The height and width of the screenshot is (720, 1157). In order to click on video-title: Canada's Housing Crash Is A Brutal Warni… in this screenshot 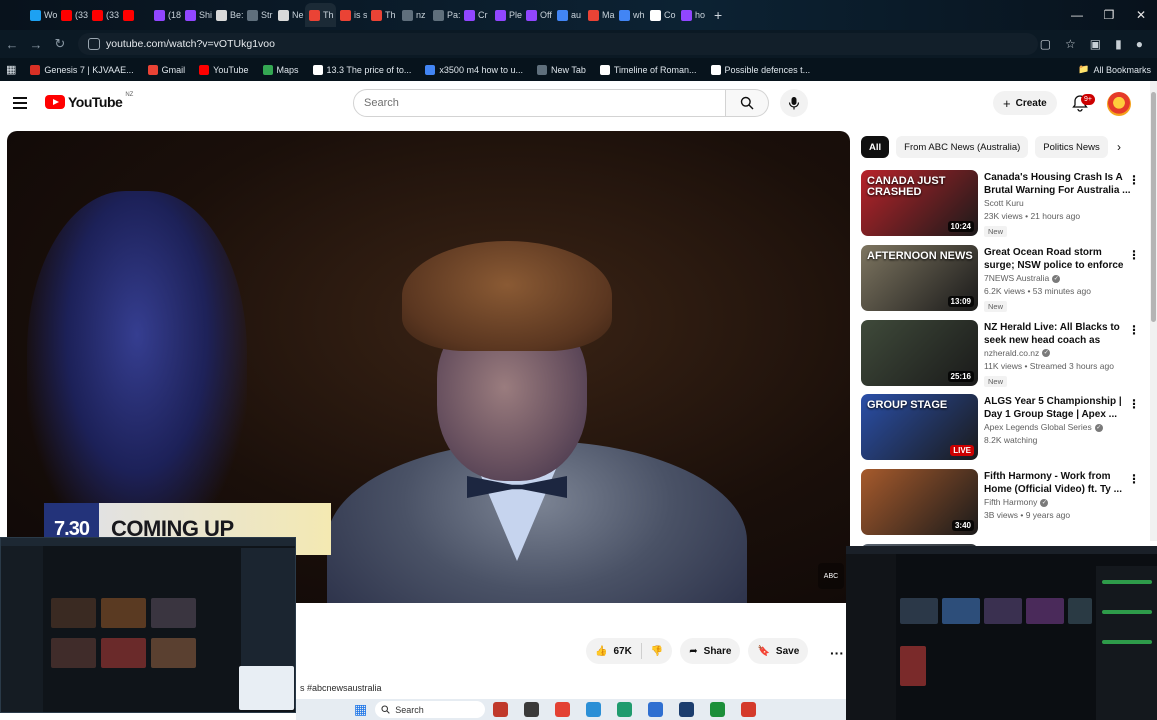, I will do `click(1059, 184)`.